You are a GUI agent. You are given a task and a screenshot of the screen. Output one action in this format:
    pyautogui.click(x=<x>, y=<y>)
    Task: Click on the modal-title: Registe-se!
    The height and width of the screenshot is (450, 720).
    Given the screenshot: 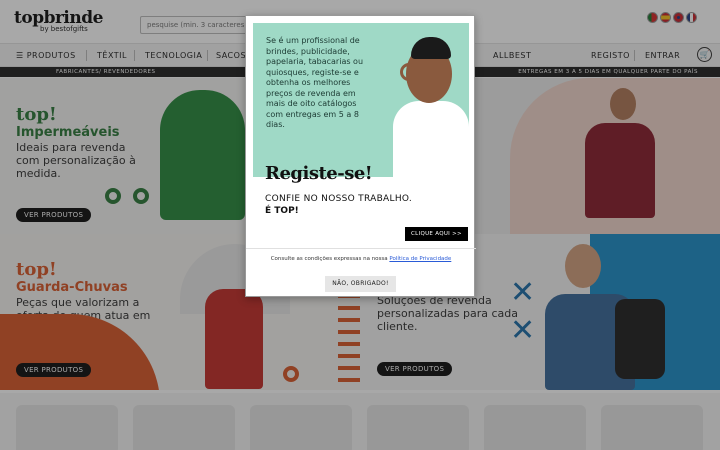 What is the action you would take?
    pyautogui.click(x=319, y=173)
    